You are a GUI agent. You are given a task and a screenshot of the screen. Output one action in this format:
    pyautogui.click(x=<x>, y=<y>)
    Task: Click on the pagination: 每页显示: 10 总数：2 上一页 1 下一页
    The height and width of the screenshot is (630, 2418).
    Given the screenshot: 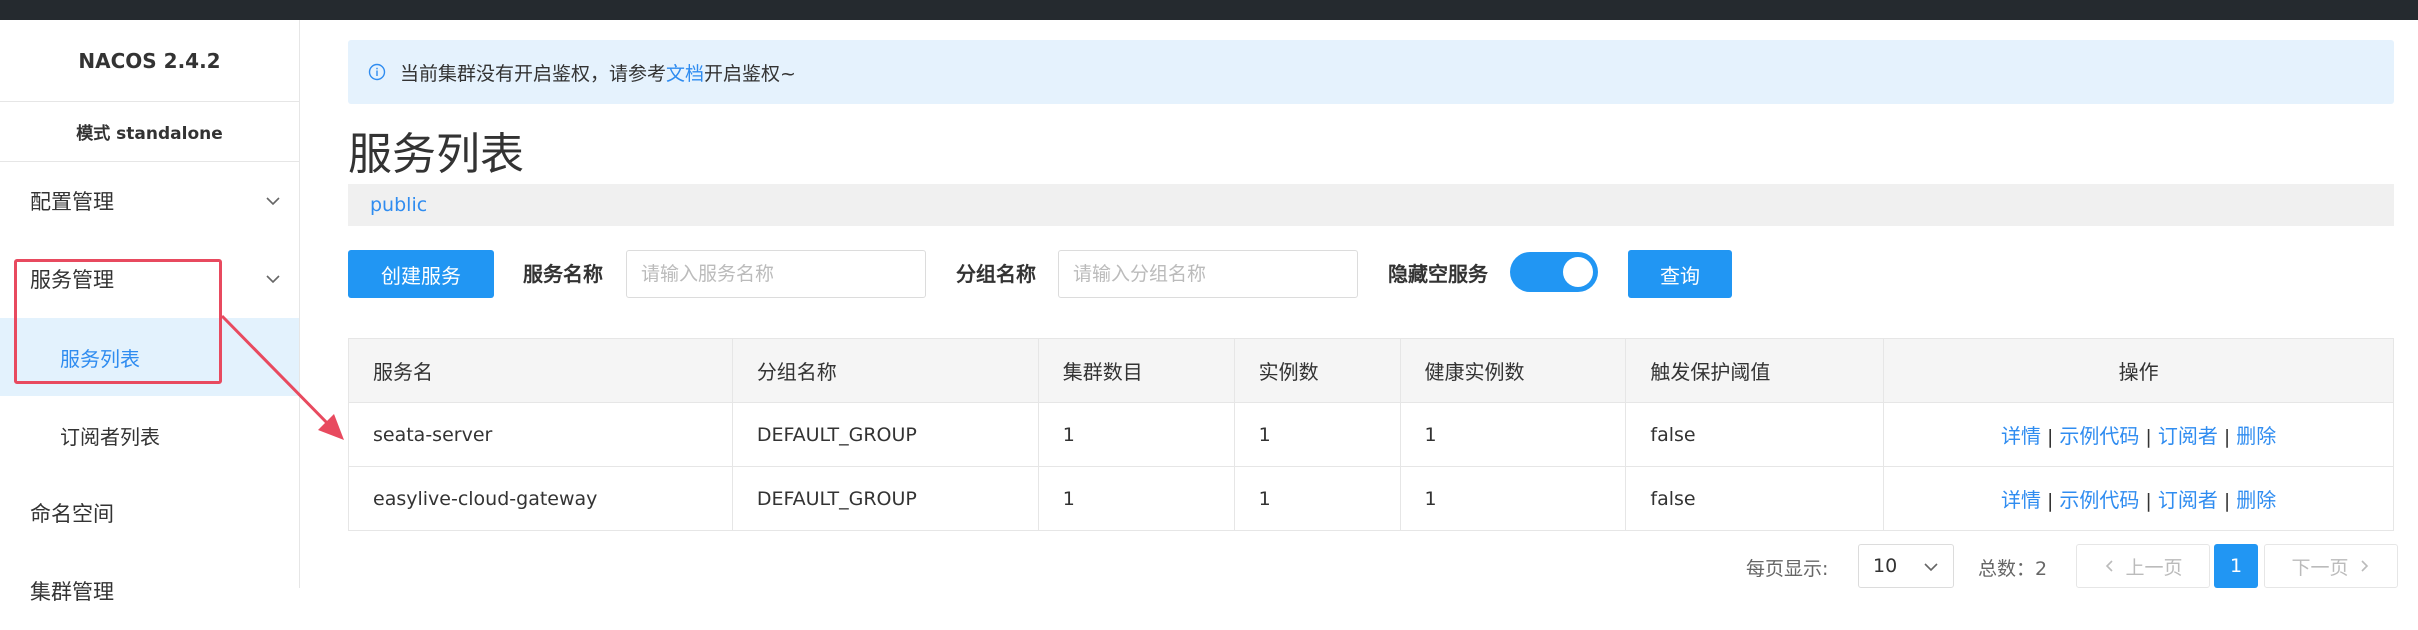 What is the action you would take?
    pyautogui.click(x=1209, y=566)
    